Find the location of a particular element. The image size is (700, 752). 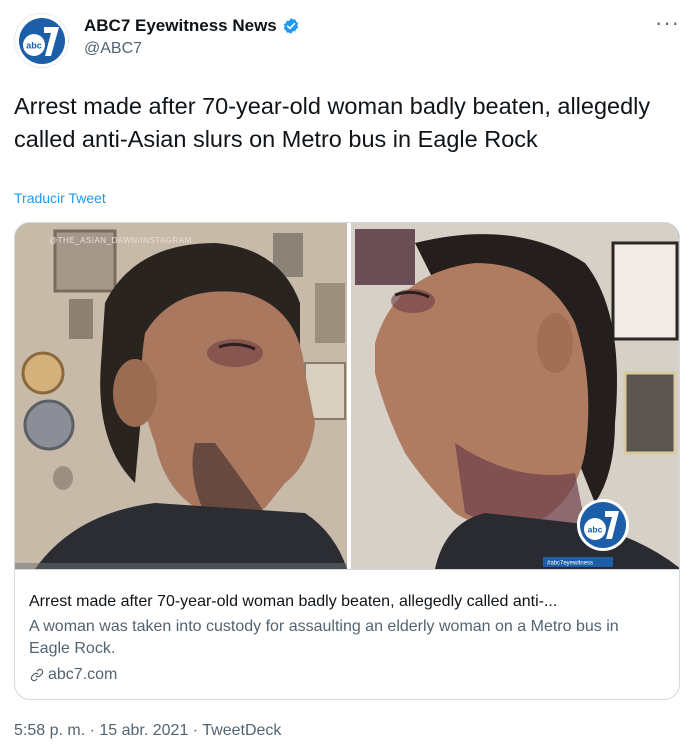

card-domain-text: abc7.com is located at coordinates (83, 674).